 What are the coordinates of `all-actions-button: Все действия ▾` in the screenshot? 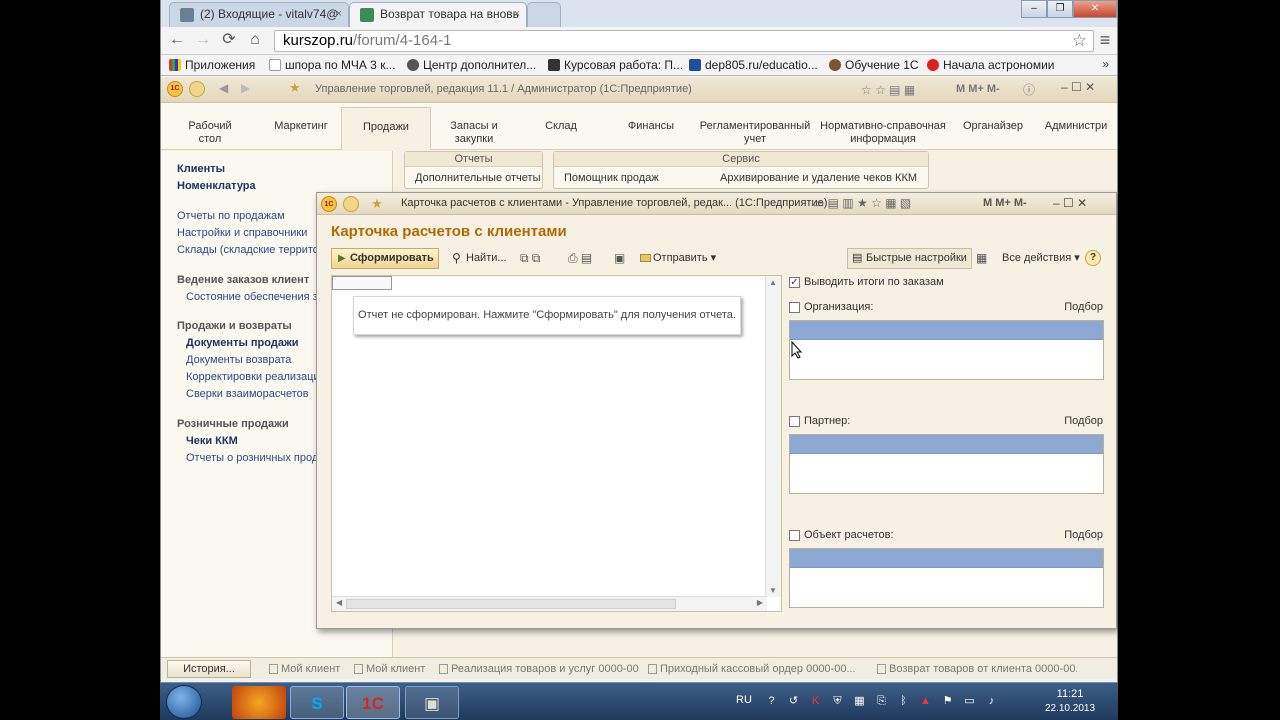 It's located at (1041, 258).